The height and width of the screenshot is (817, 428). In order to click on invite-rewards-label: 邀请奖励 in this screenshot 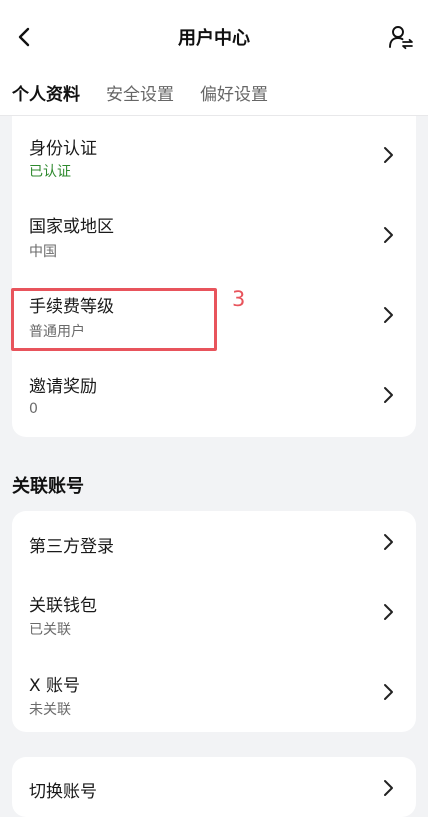, I will do `click(63, 387)`.